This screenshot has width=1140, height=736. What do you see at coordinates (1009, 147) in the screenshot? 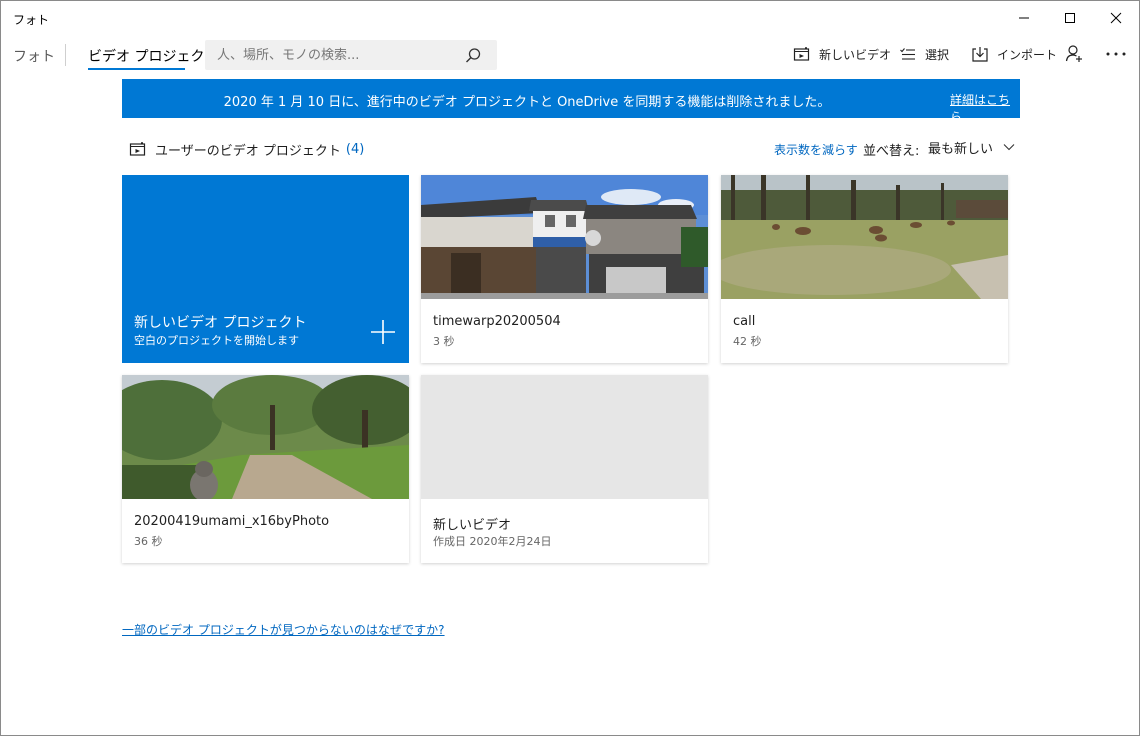
I see `chevron-down-icon` at bounding box center [1009, 147].